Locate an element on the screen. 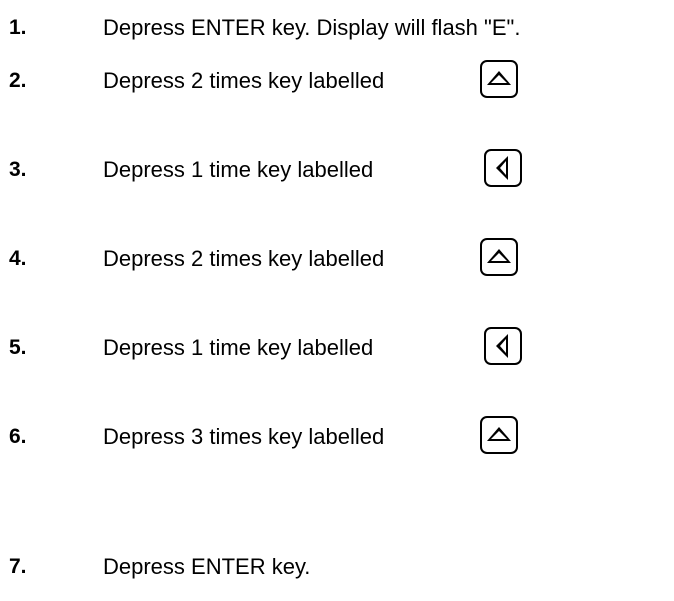  step-number: 2. is located at coordinates (18, 80).